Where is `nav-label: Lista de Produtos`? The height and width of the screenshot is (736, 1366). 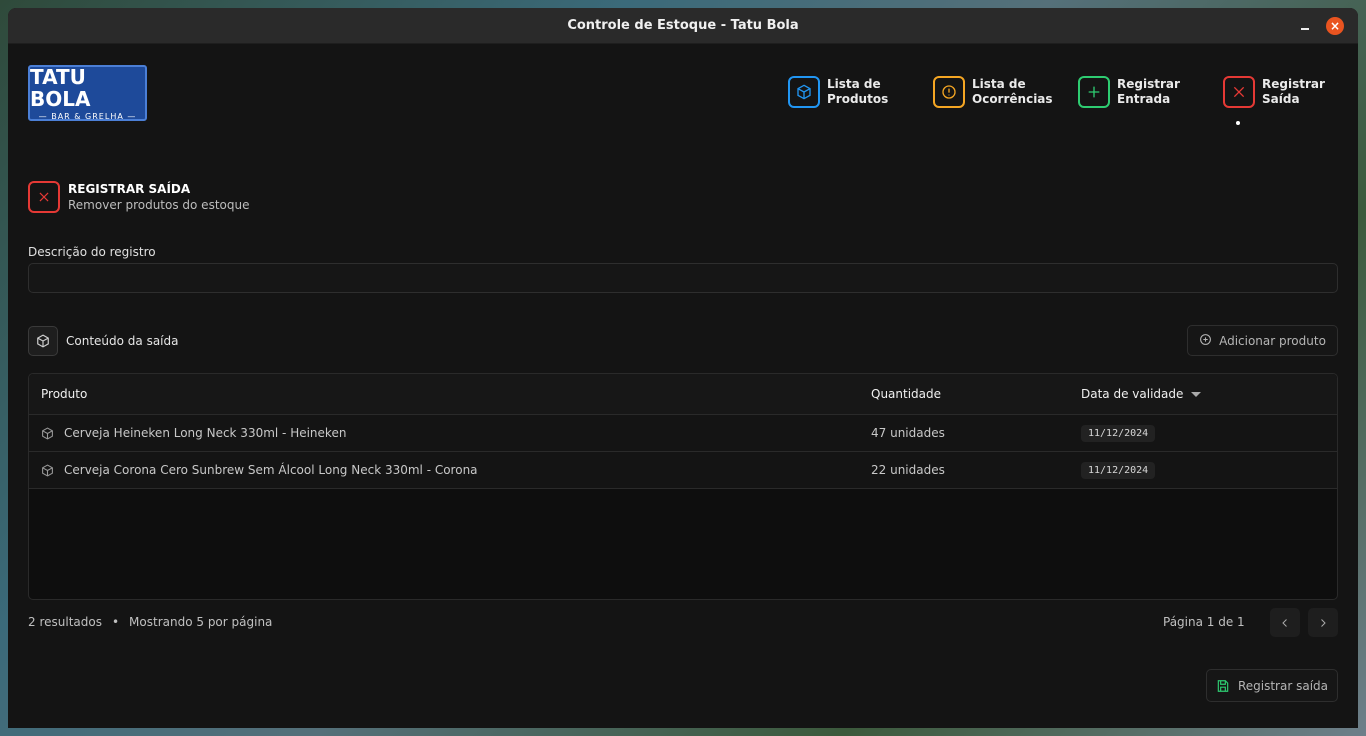
nav-label: Lista de Produtos is located at coordinates (858, 91).